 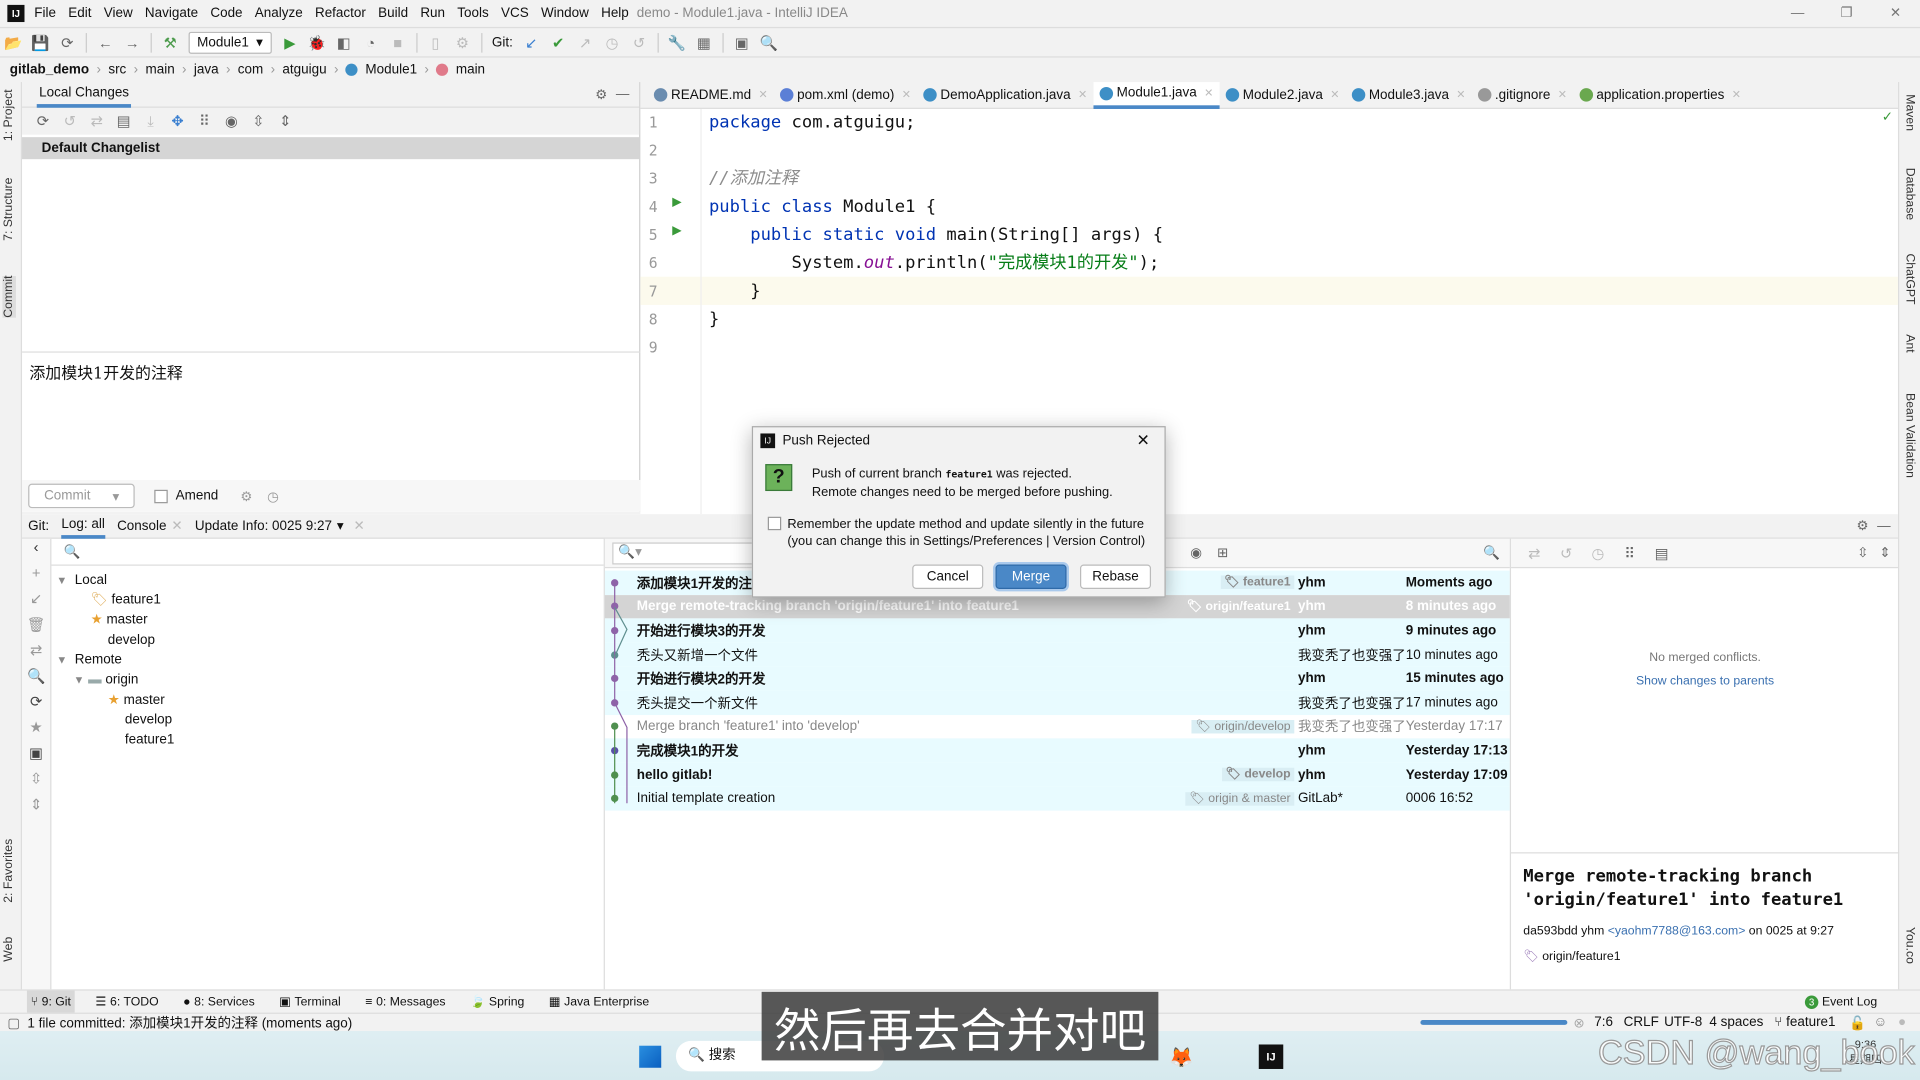 What do you see at coordinates (36, 732) in the screenshot?
I see `favorite-icon: ★` at bounding box center [36, 732].